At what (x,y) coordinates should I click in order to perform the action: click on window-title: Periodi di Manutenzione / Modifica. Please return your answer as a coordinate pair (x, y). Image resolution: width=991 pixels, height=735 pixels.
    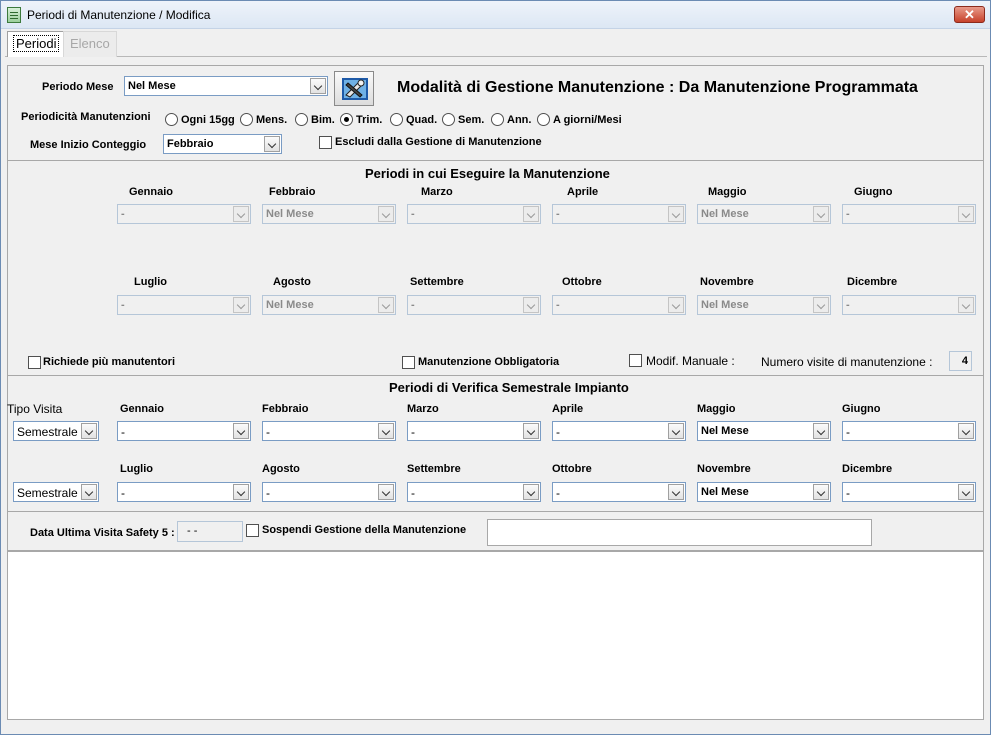
    Looking at the image, I should click on (119, 15).